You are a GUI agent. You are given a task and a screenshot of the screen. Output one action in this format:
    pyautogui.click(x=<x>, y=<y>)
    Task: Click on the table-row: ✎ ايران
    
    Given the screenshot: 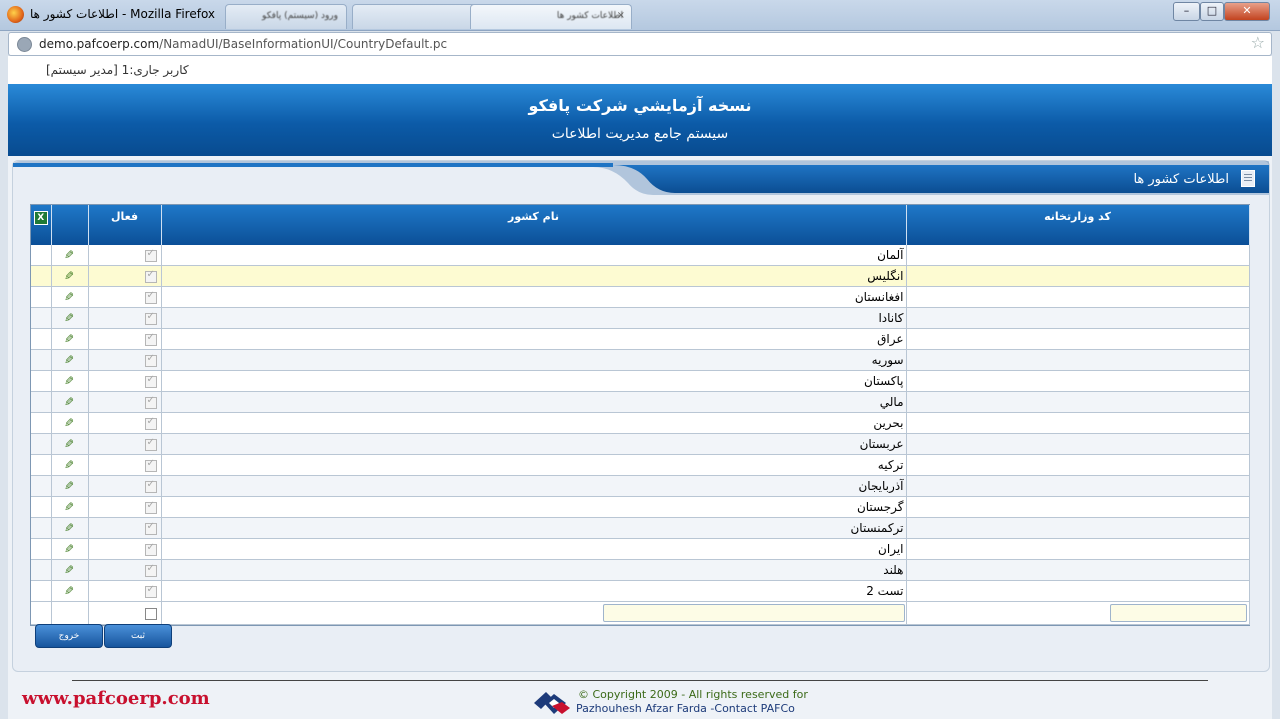 What is the action you would take?
    pyautogui.click(x=640, y=549)
    